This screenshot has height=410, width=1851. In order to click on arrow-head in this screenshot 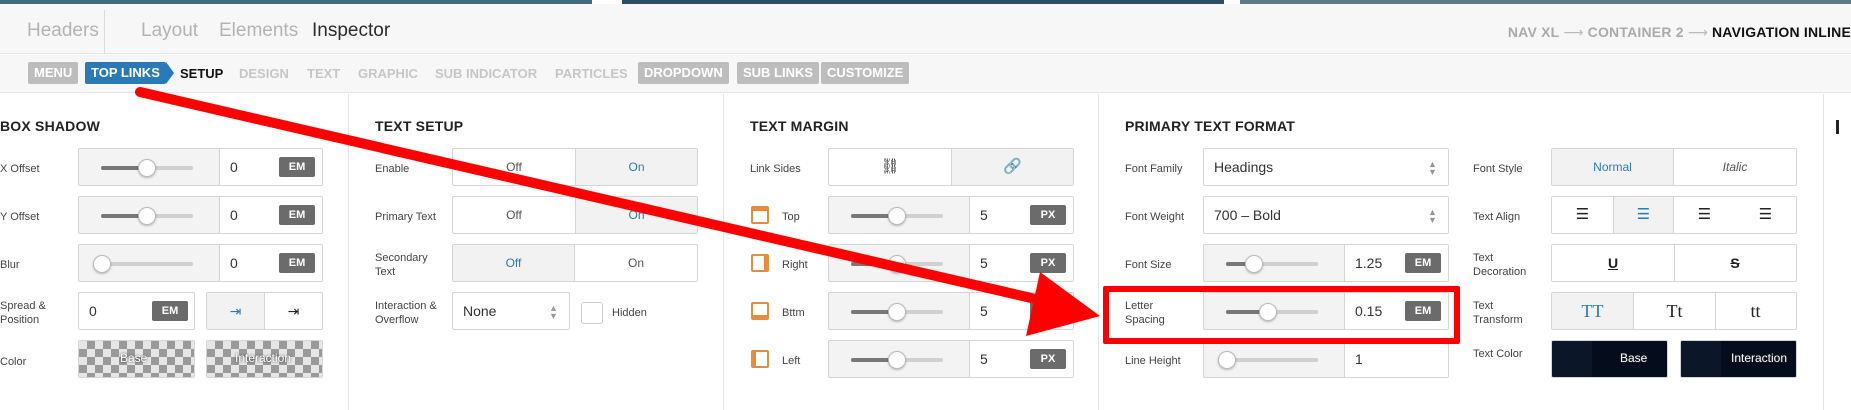, I will do `click(1063, 304)`.